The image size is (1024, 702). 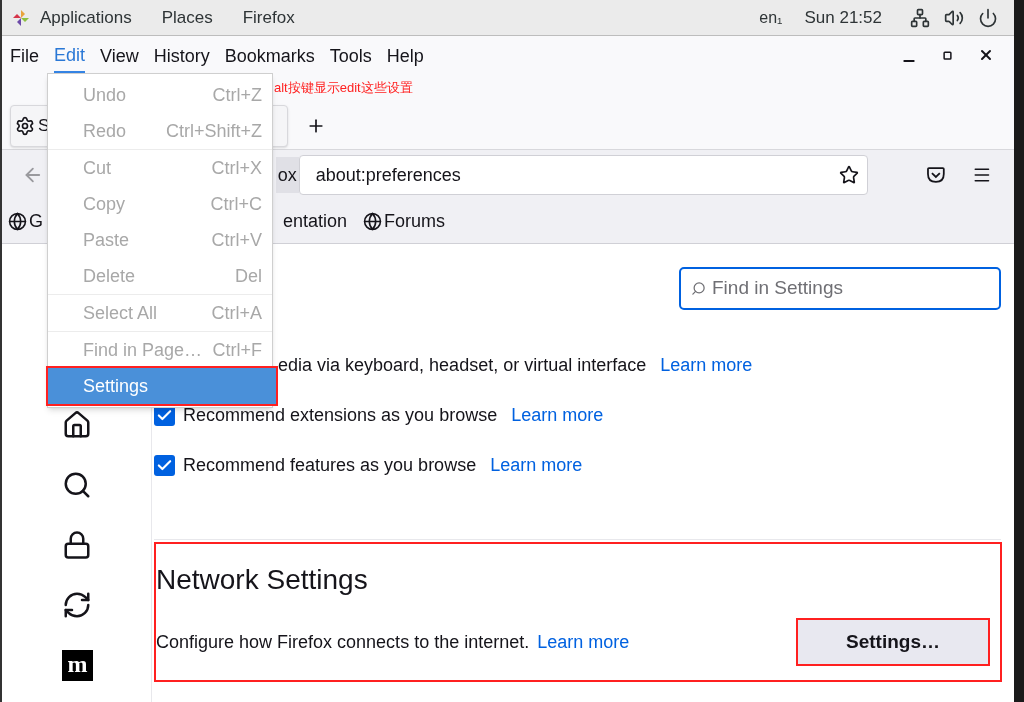 I want to click on menu-bar-item: Bookmarks, so click(x=269, y=55).